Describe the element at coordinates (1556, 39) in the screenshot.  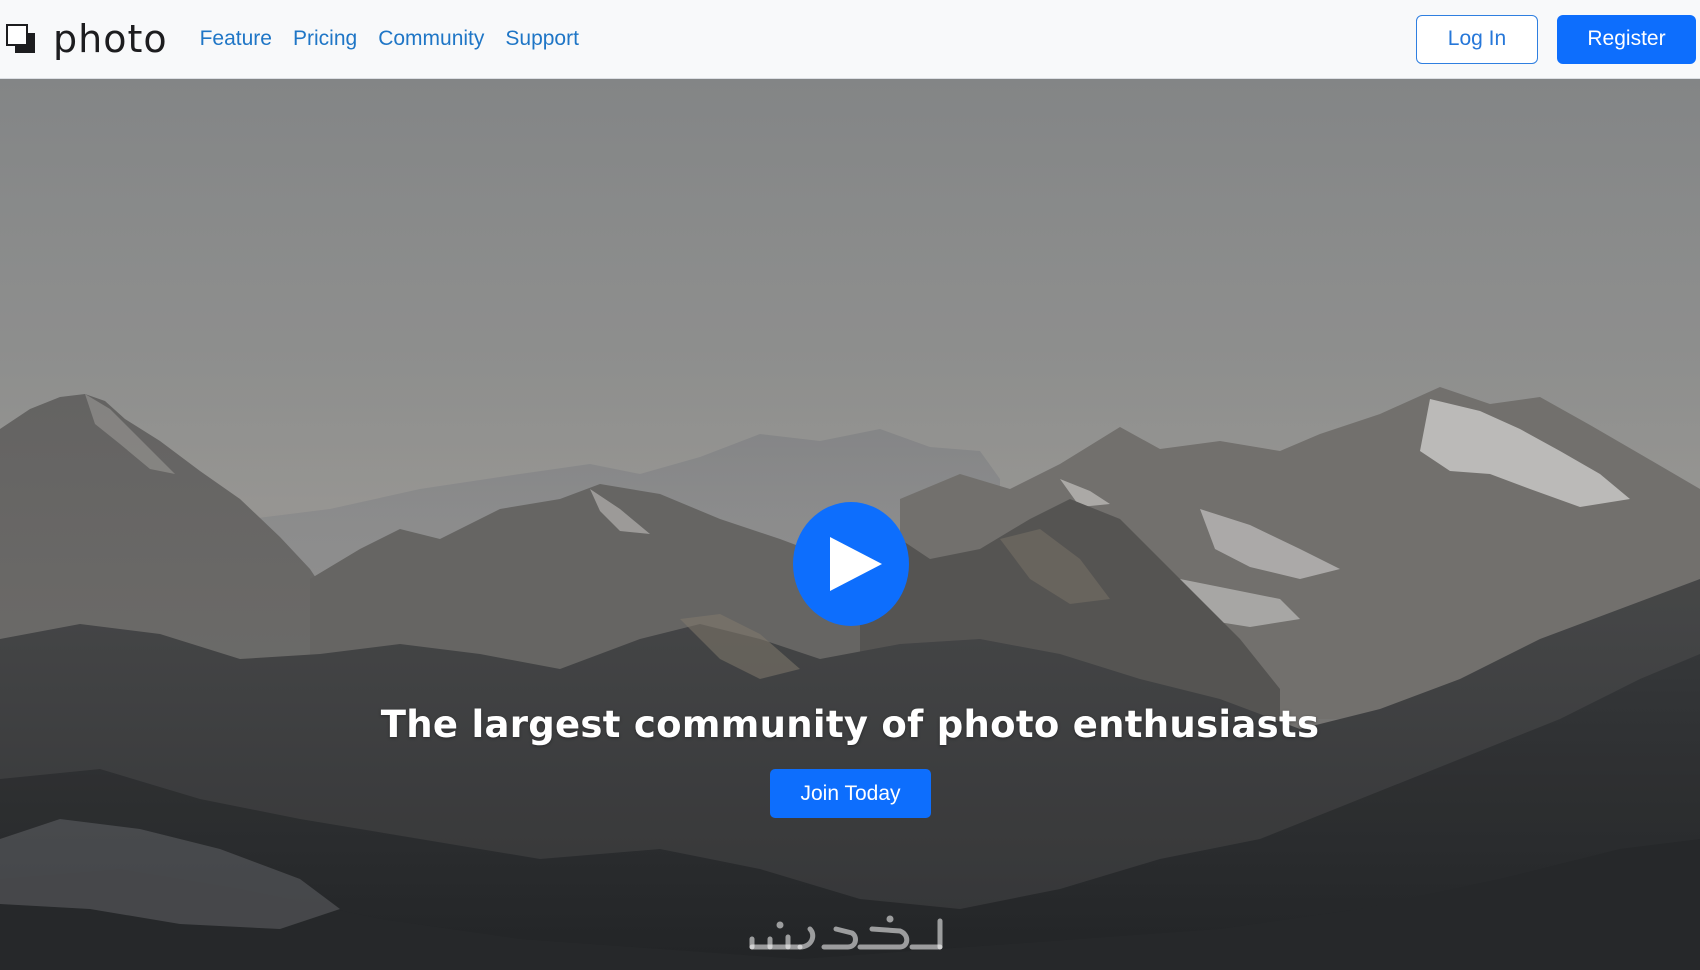
I see `nav-actions: Log In Register` at that location.